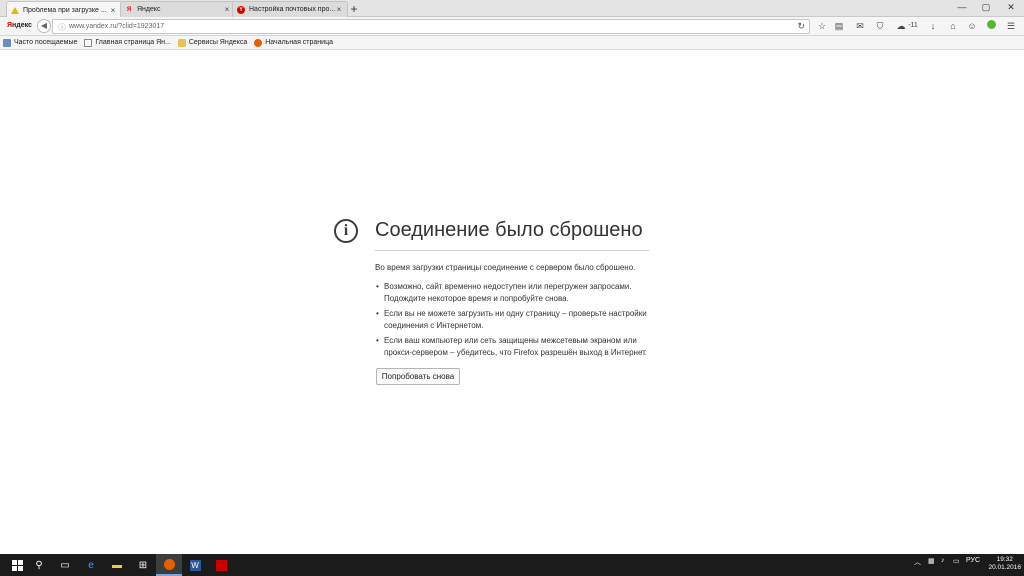 Image resolution: width=1024 pixels, height=576 pixels. What do you see at coordinates (143, 565) in the screenshot?
I see `store-icon: ⊞` at bounding box center [143, 565].